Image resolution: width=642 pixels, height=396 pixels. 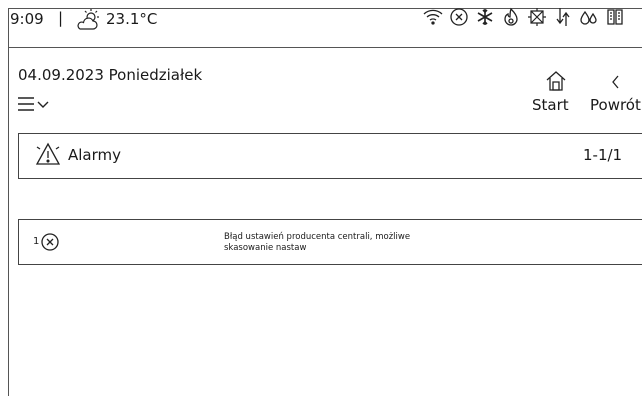 I want to click on airflow-icon, so click(x=563, y=17).